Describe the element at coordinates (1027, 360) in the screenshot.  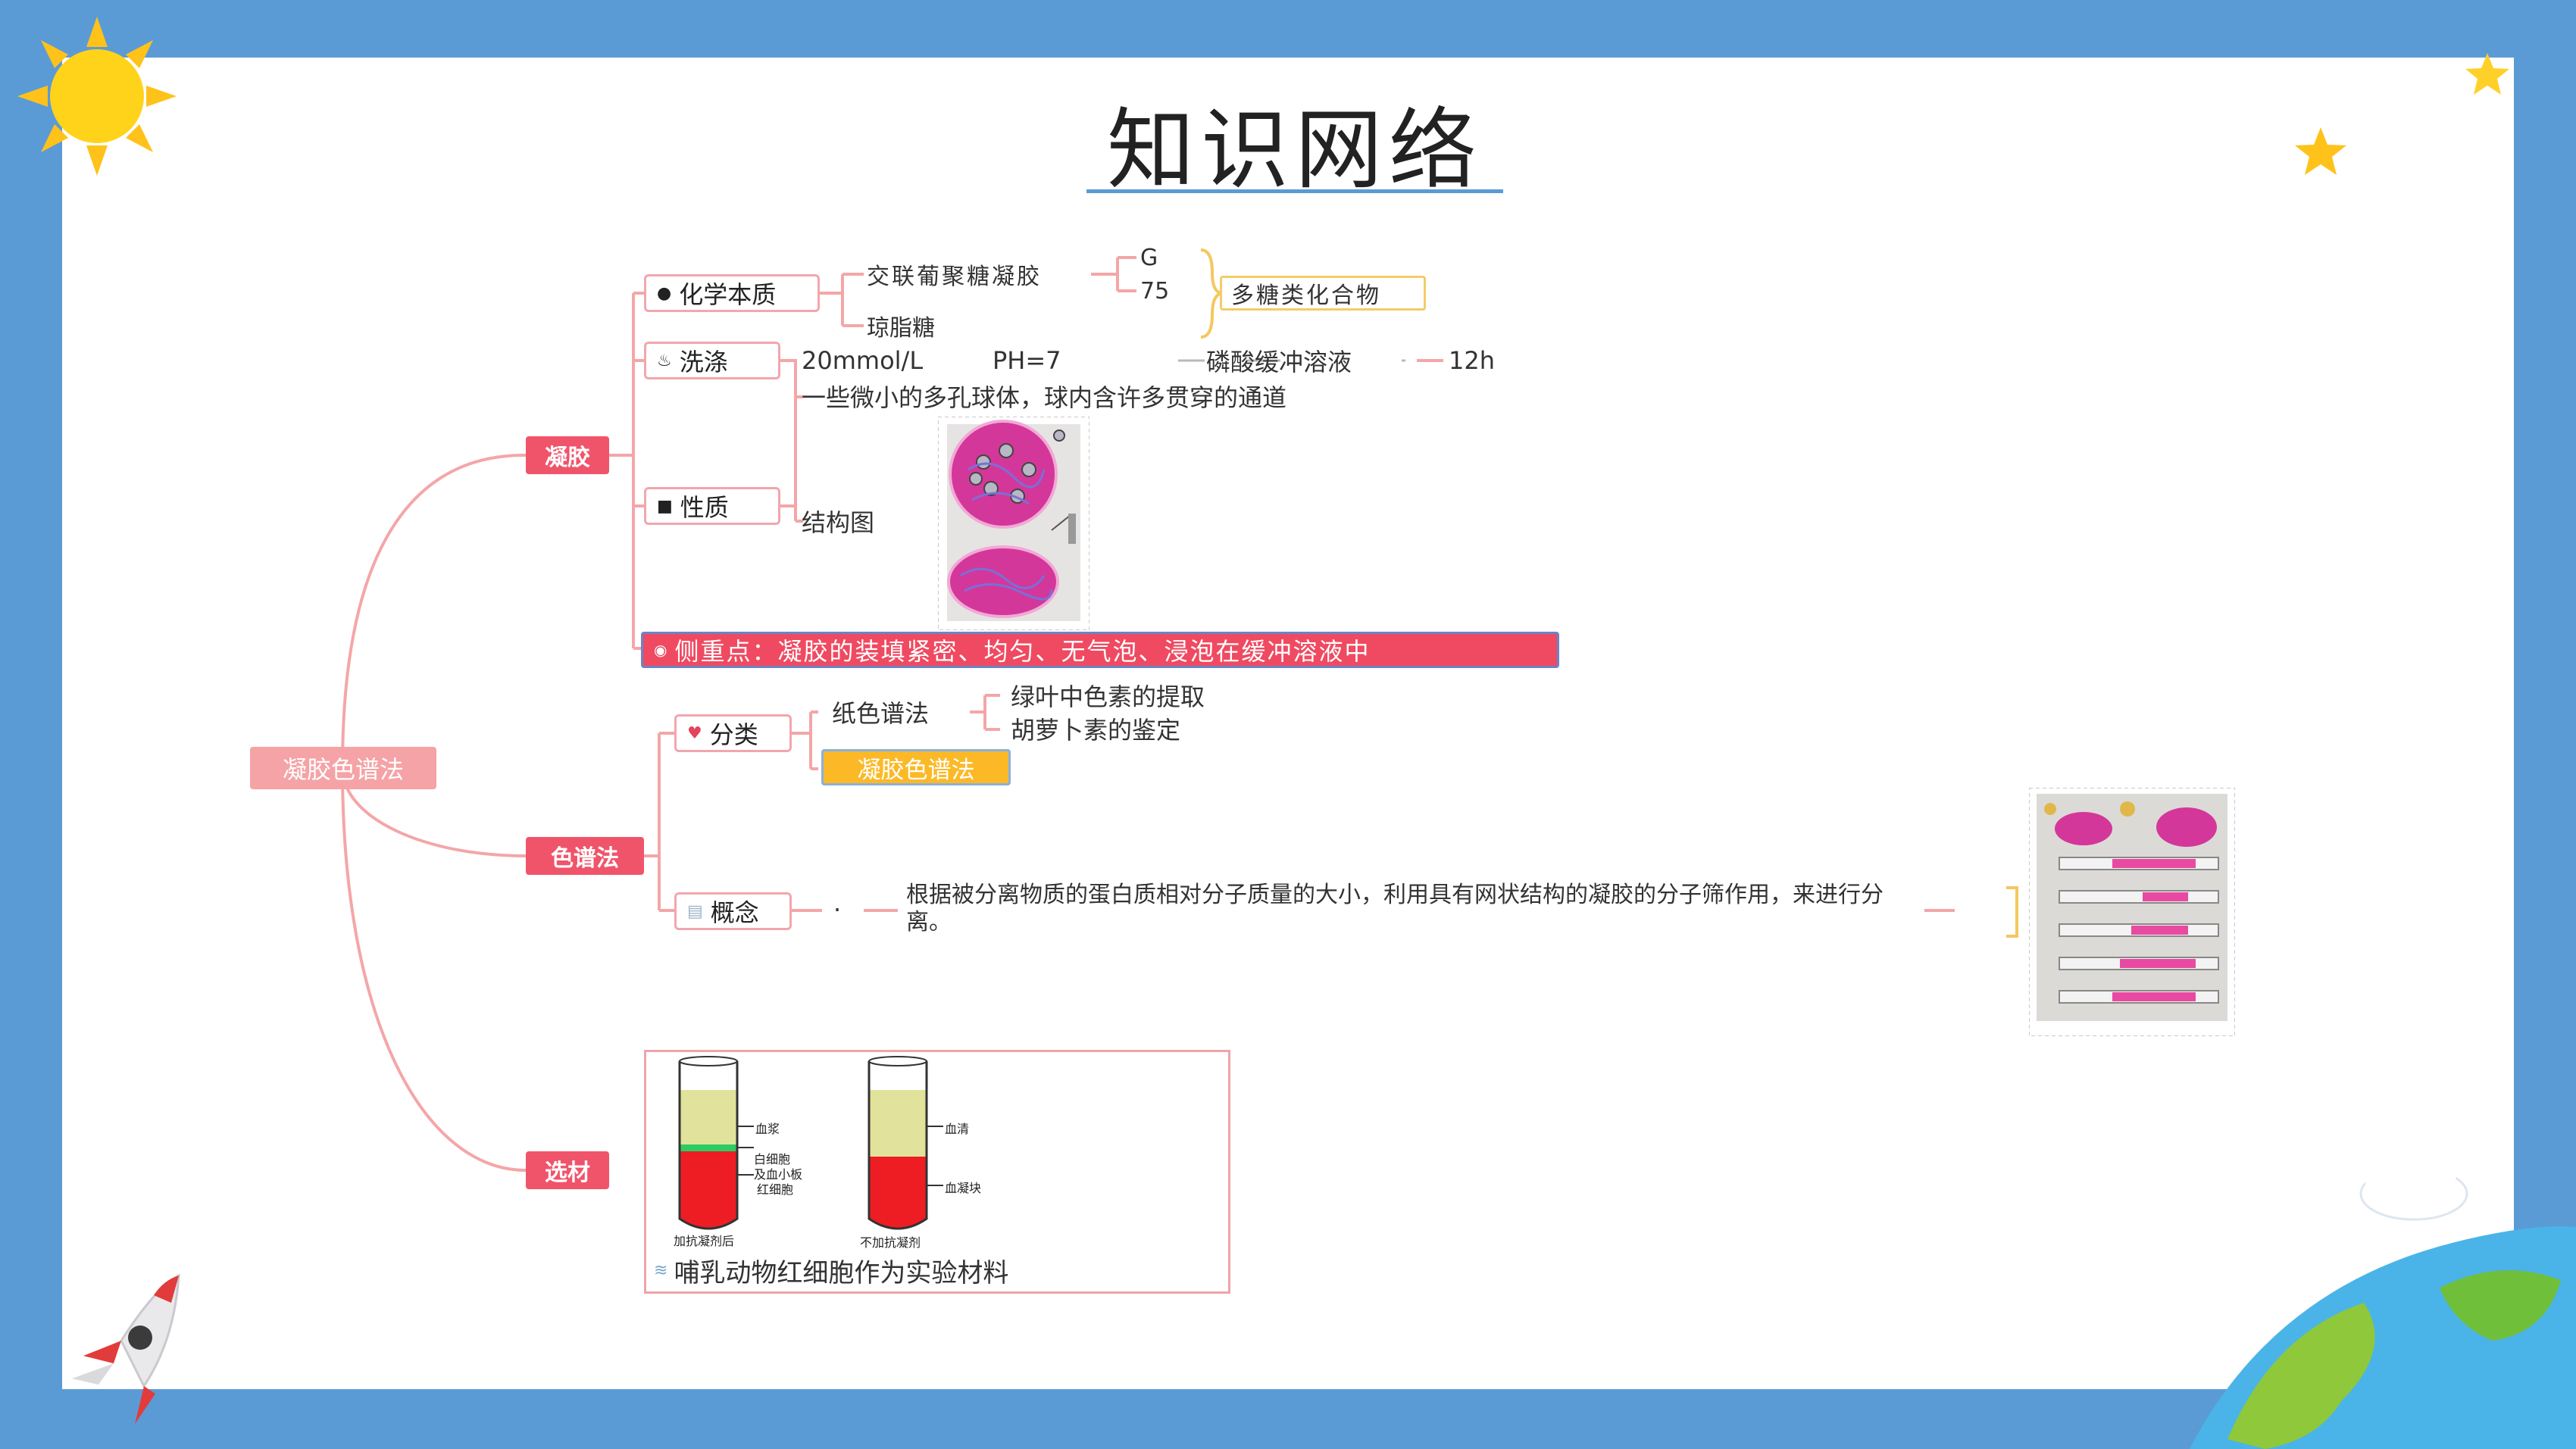
I see `wash-ph: PH=7` at that location.